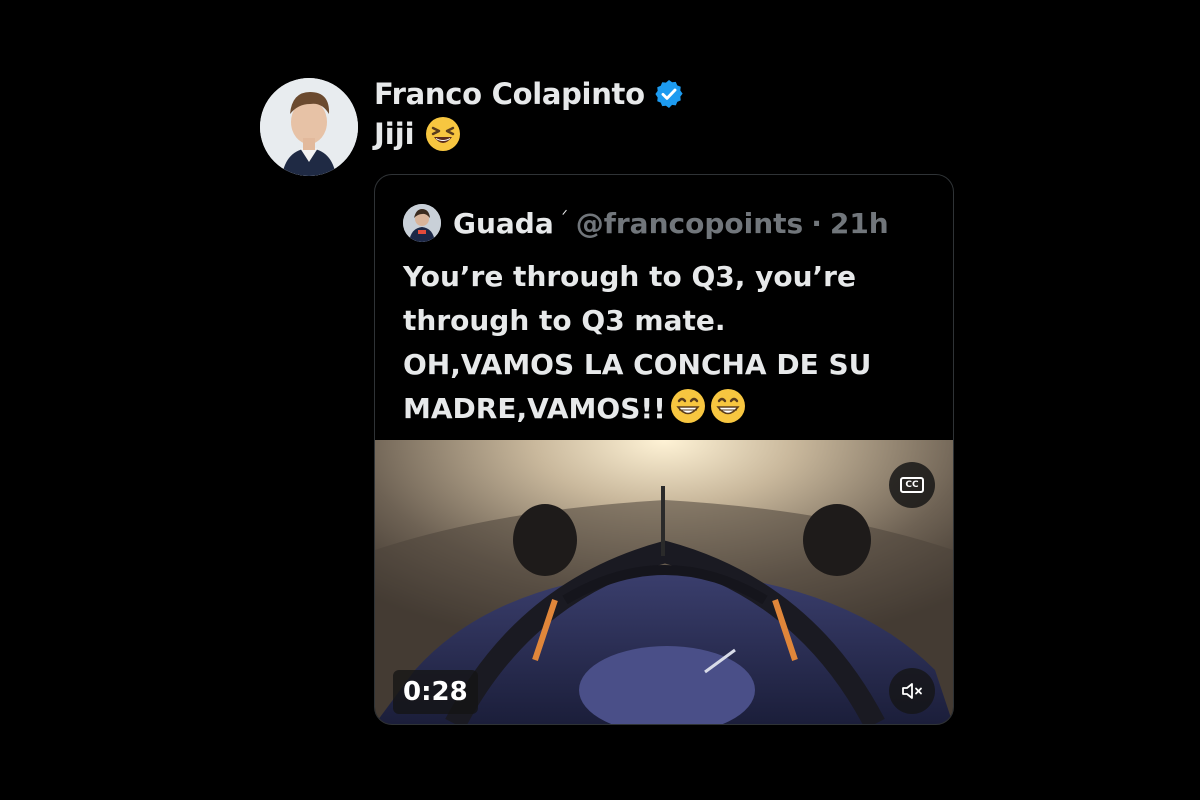  What do you see at coordinates (443, 134) in the screenshot?
I see `laughing-face-emoji-icon` at bounding box center [443, 134].